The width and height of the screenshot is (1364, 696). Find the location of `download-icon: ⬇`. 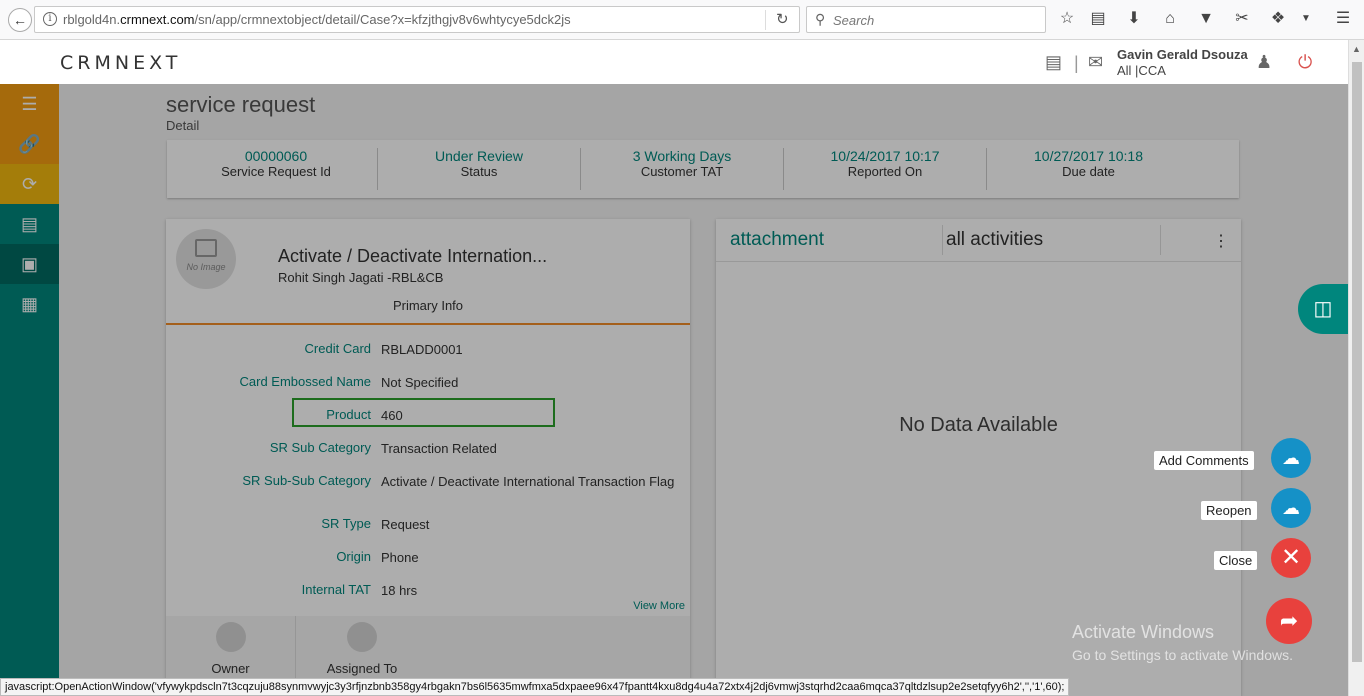

download-icon: ⬇ is located at coordinates (1134, 19).